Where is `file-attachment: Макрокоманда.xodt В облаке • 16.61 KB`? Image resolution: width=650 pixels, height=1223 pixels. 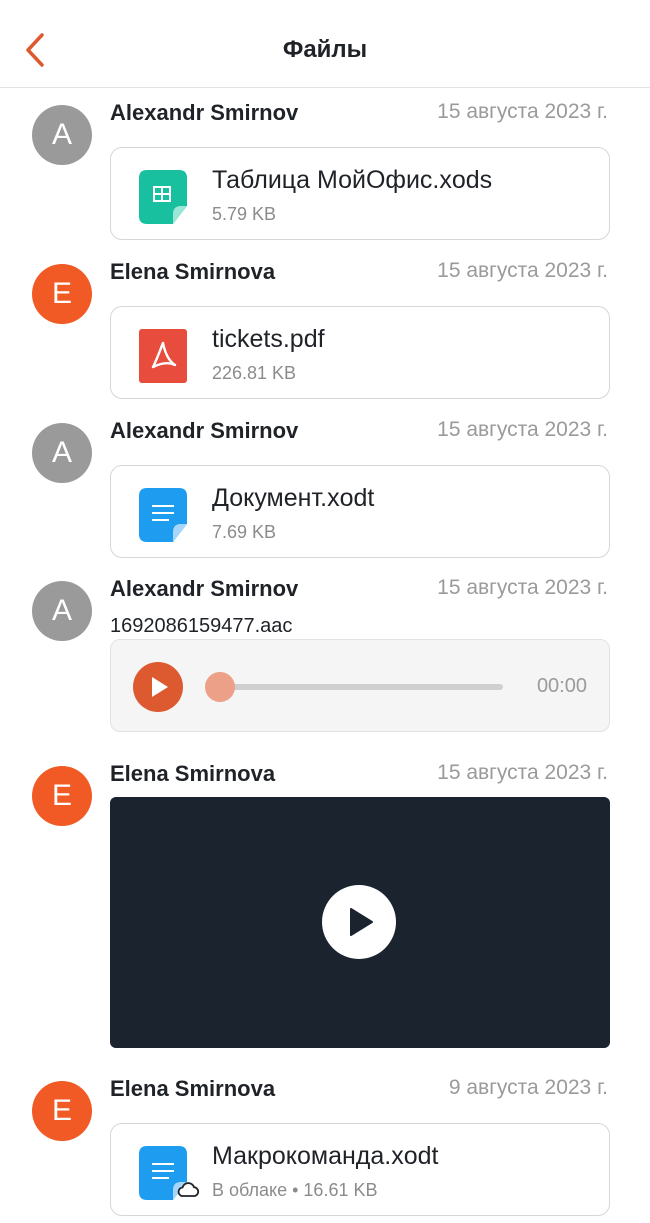 file-attachment: Макрокоманда.xodt В облаке • 16.61 KB is located at coordinates (360, 1169).